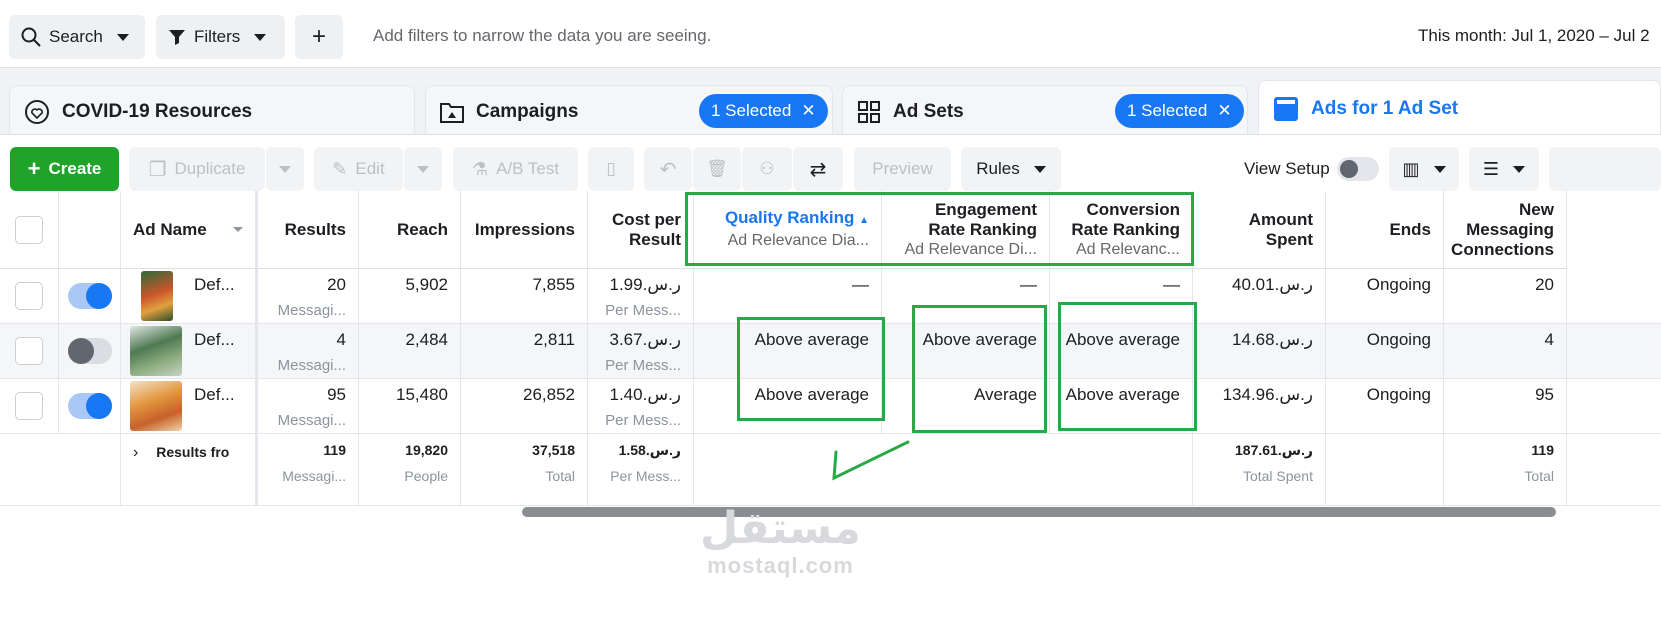  I want to click on chevron-right-icon: ›, so click(135, 452).